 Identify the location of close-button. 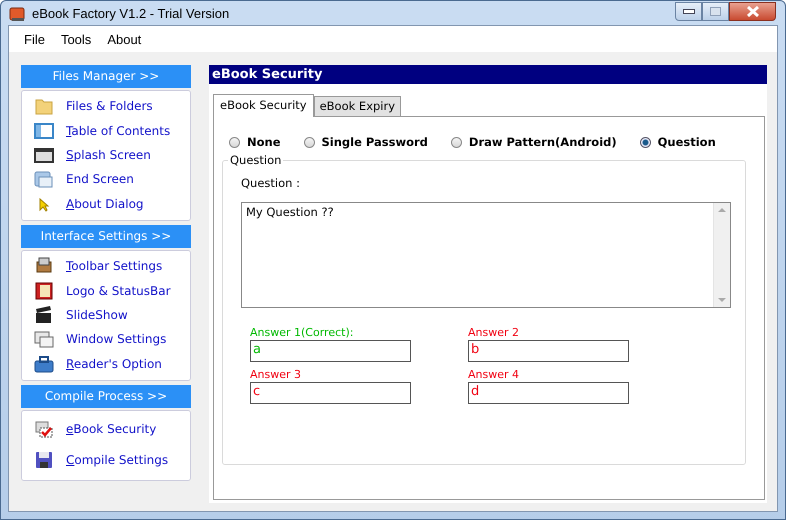
(752, 11).